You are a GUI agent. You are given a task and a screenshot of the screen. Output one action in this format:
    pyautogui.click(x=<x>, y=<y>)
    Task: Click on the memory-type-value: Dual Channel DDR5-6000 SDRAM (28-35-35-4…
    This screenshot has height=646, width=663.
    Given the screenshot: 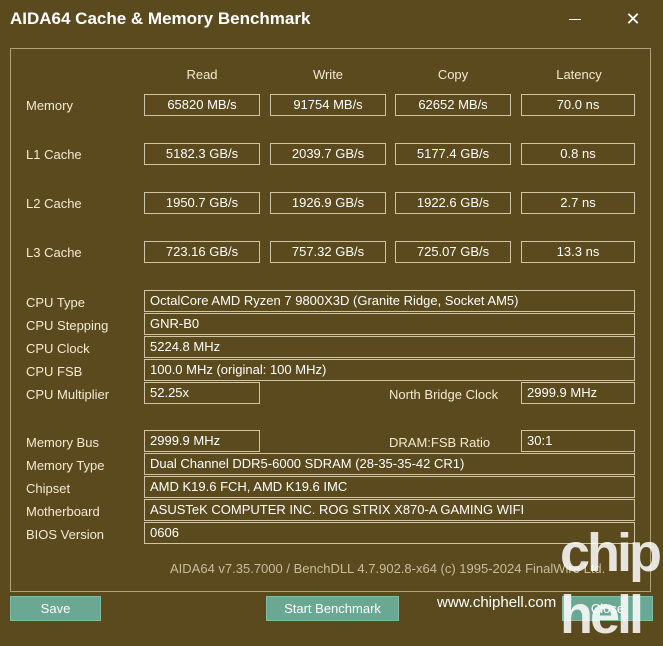 What is the action you would take?
    pyautogui.click(x=389, y=464)
    